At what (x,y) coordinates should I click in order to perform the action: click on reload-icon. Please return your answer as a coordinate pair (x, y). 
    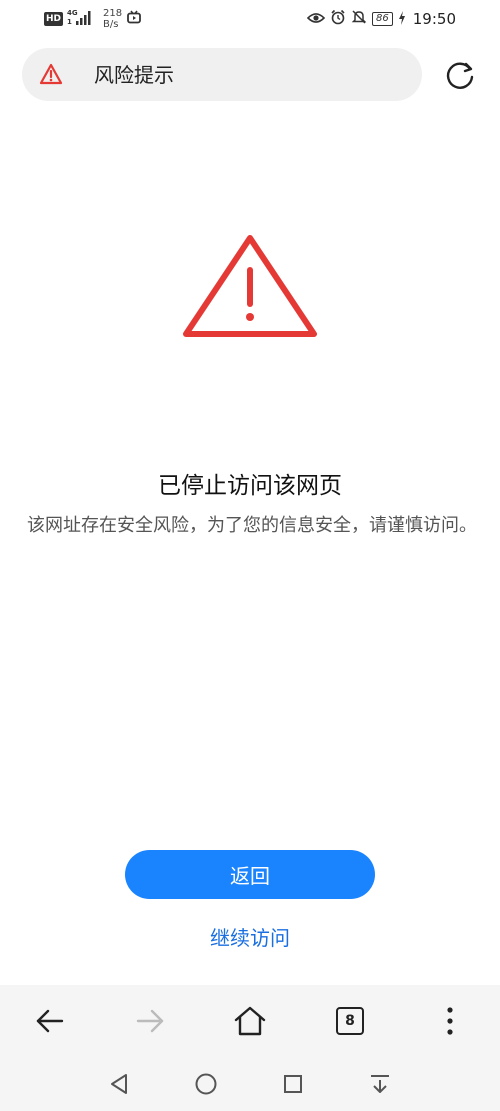
    Looking at the image, I should click on (460, 75).